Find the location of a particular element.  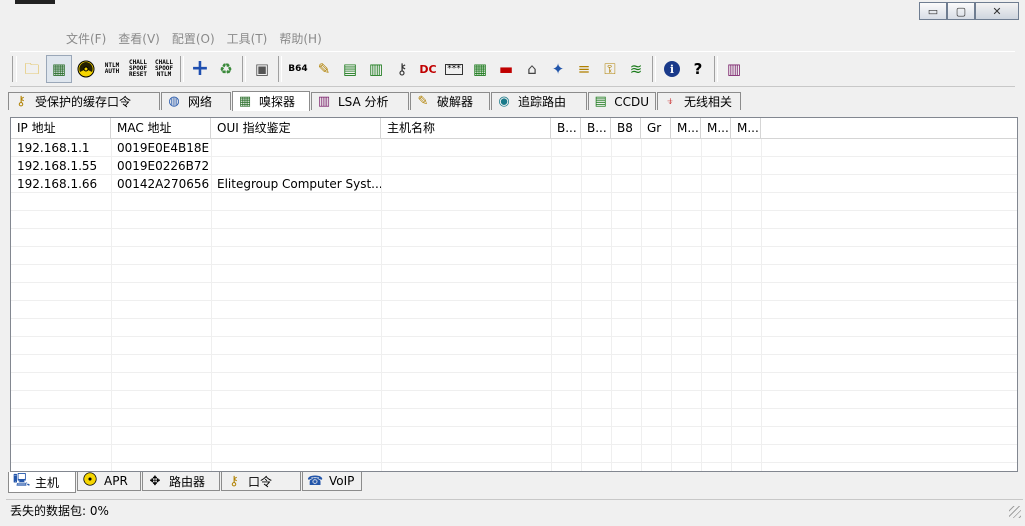

key-icon: ⚷ is located at coordinates (21, 101).